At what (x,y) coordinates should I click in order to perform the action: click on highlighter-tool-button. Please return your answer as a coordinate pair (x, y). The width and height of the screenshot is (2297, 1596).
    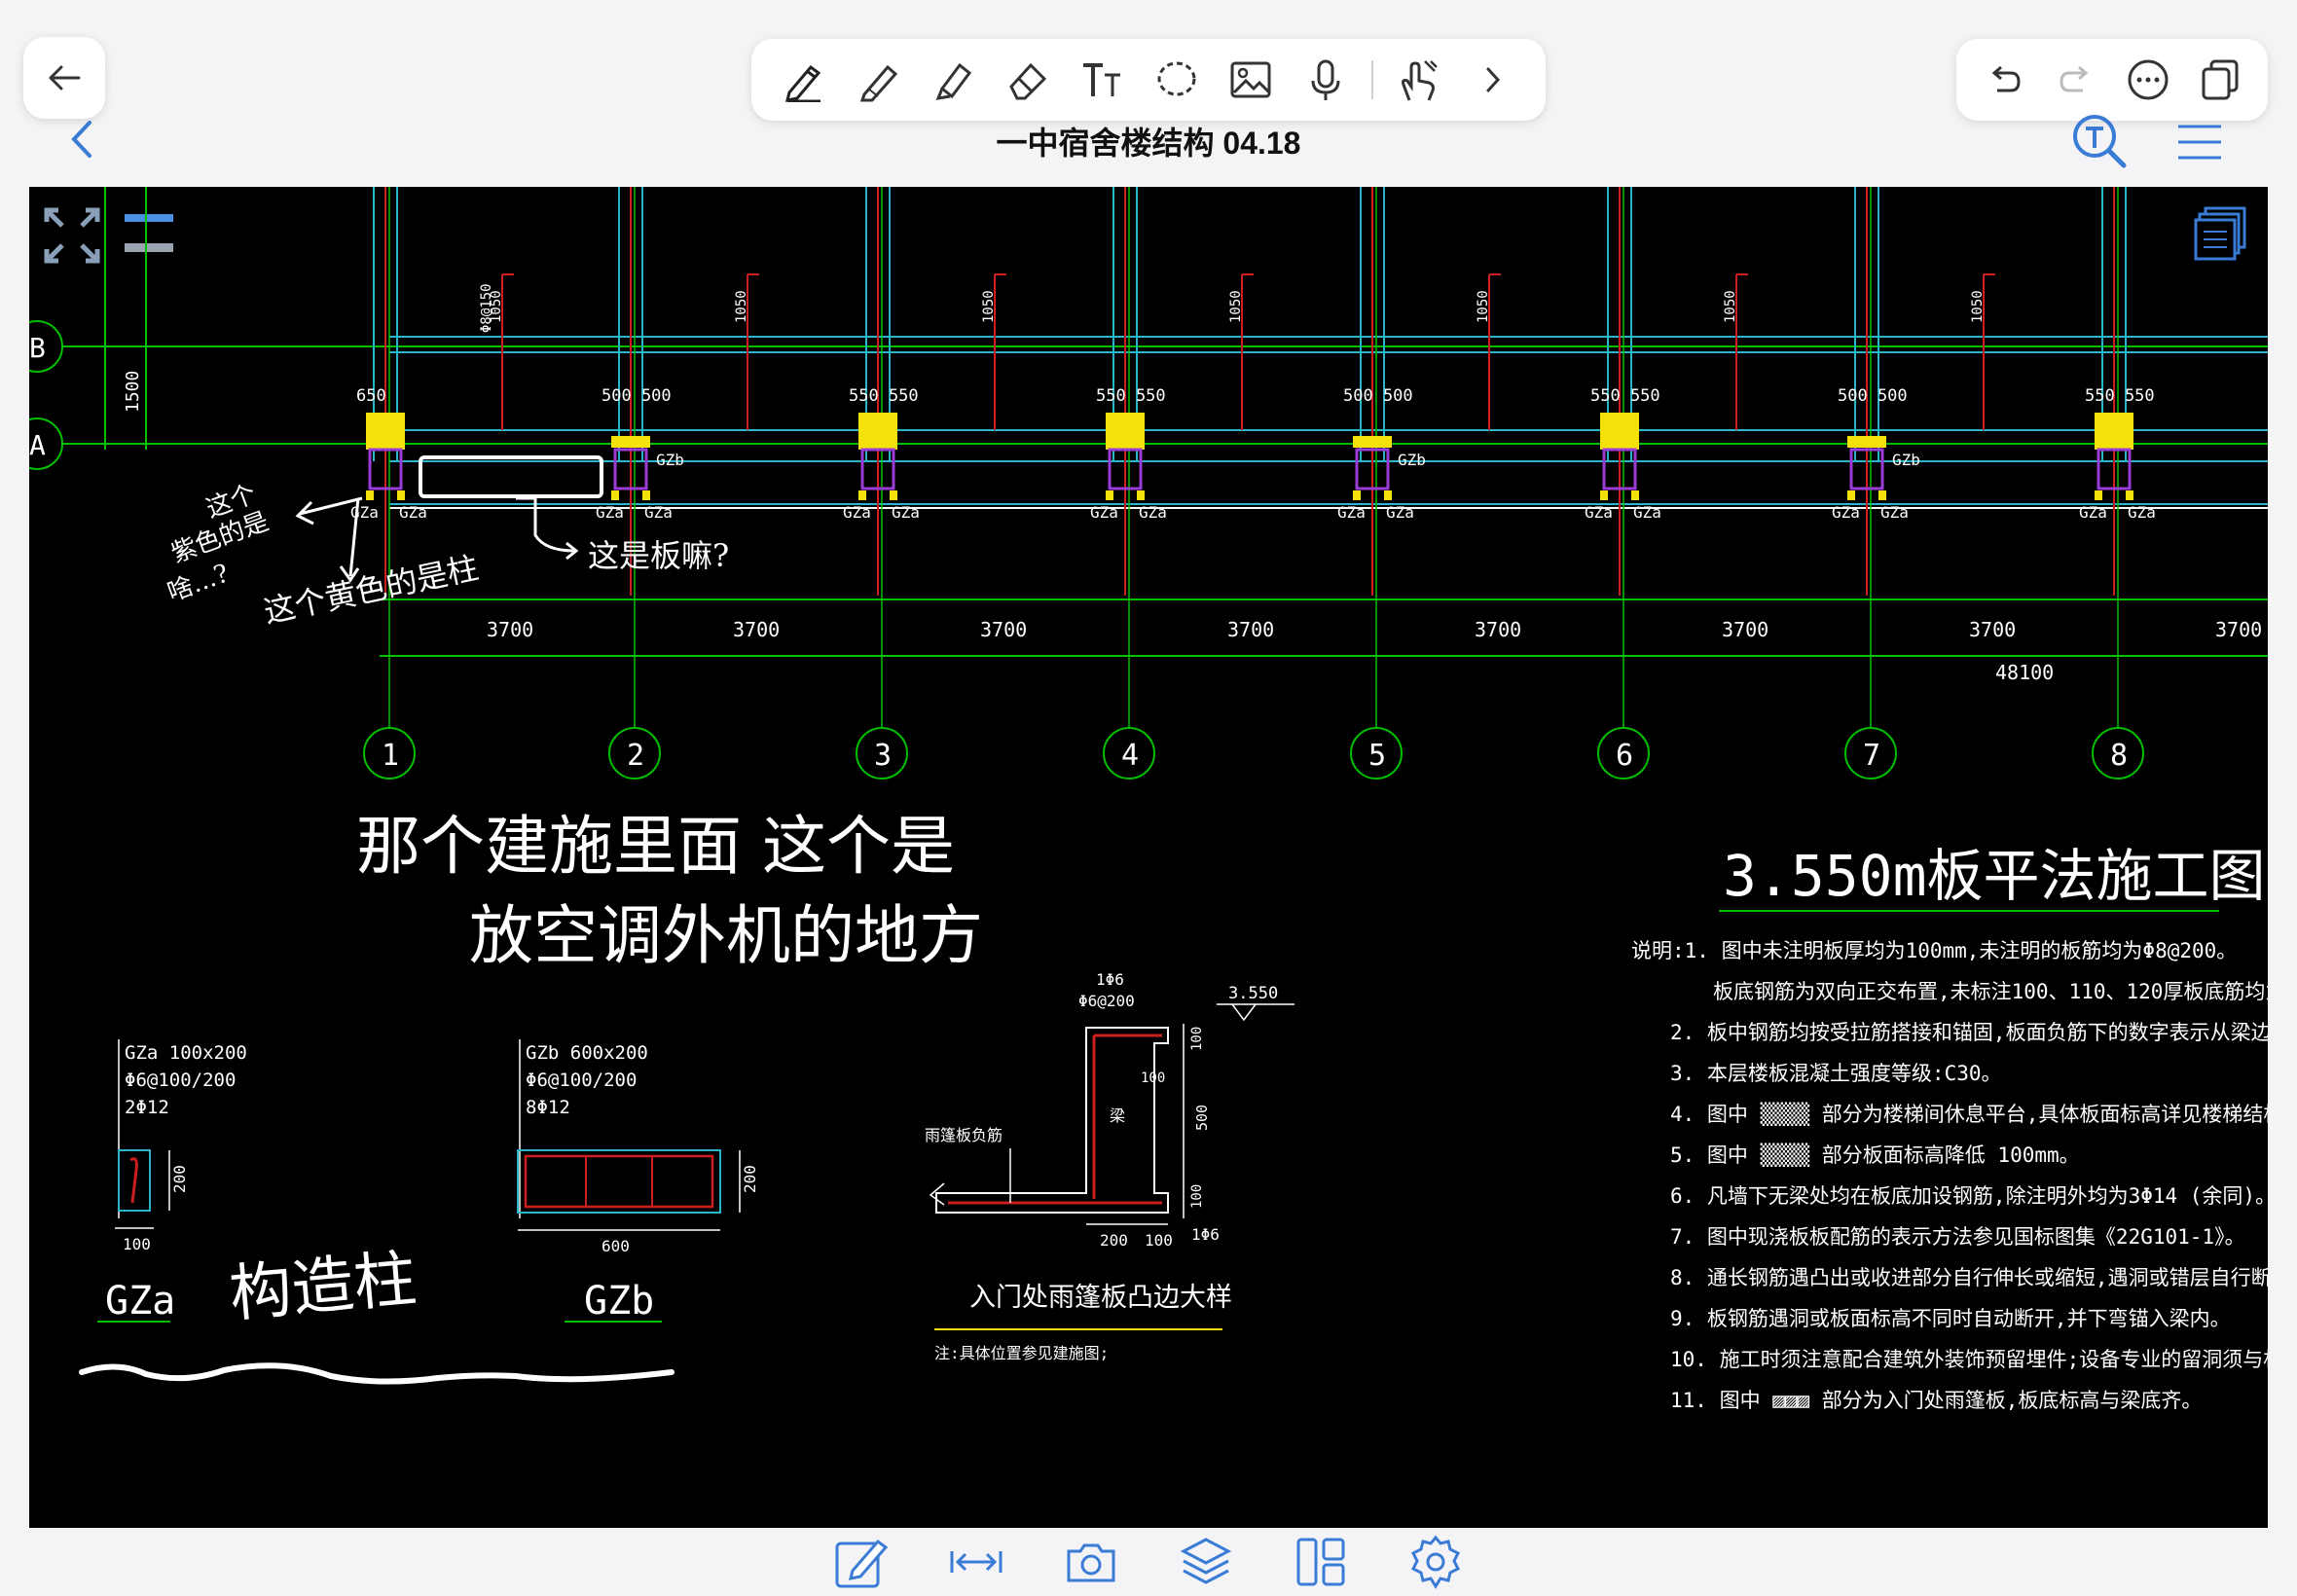
    Looking at the image, I should click on (953, 80).